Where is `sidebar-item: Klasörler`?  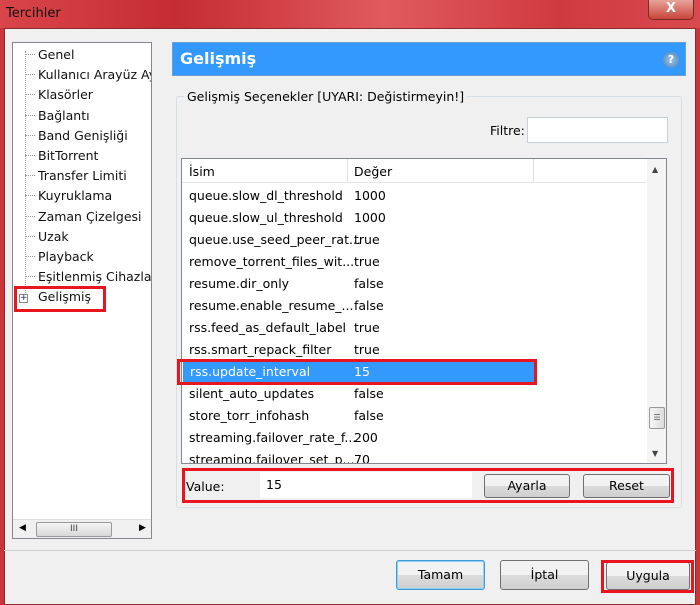 sidebar-item: Klasörler is located at coordinates (53, 96).